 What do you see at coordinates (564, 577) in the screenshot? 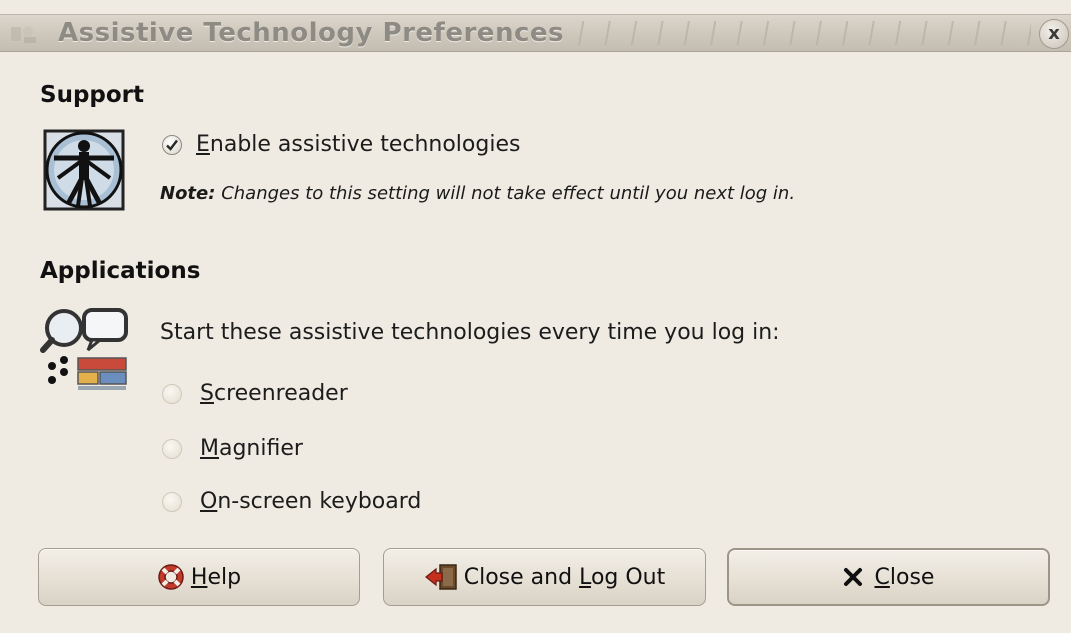
I see `close-and-logout-label: Close and Log Out` at bounding box center [564, 577].